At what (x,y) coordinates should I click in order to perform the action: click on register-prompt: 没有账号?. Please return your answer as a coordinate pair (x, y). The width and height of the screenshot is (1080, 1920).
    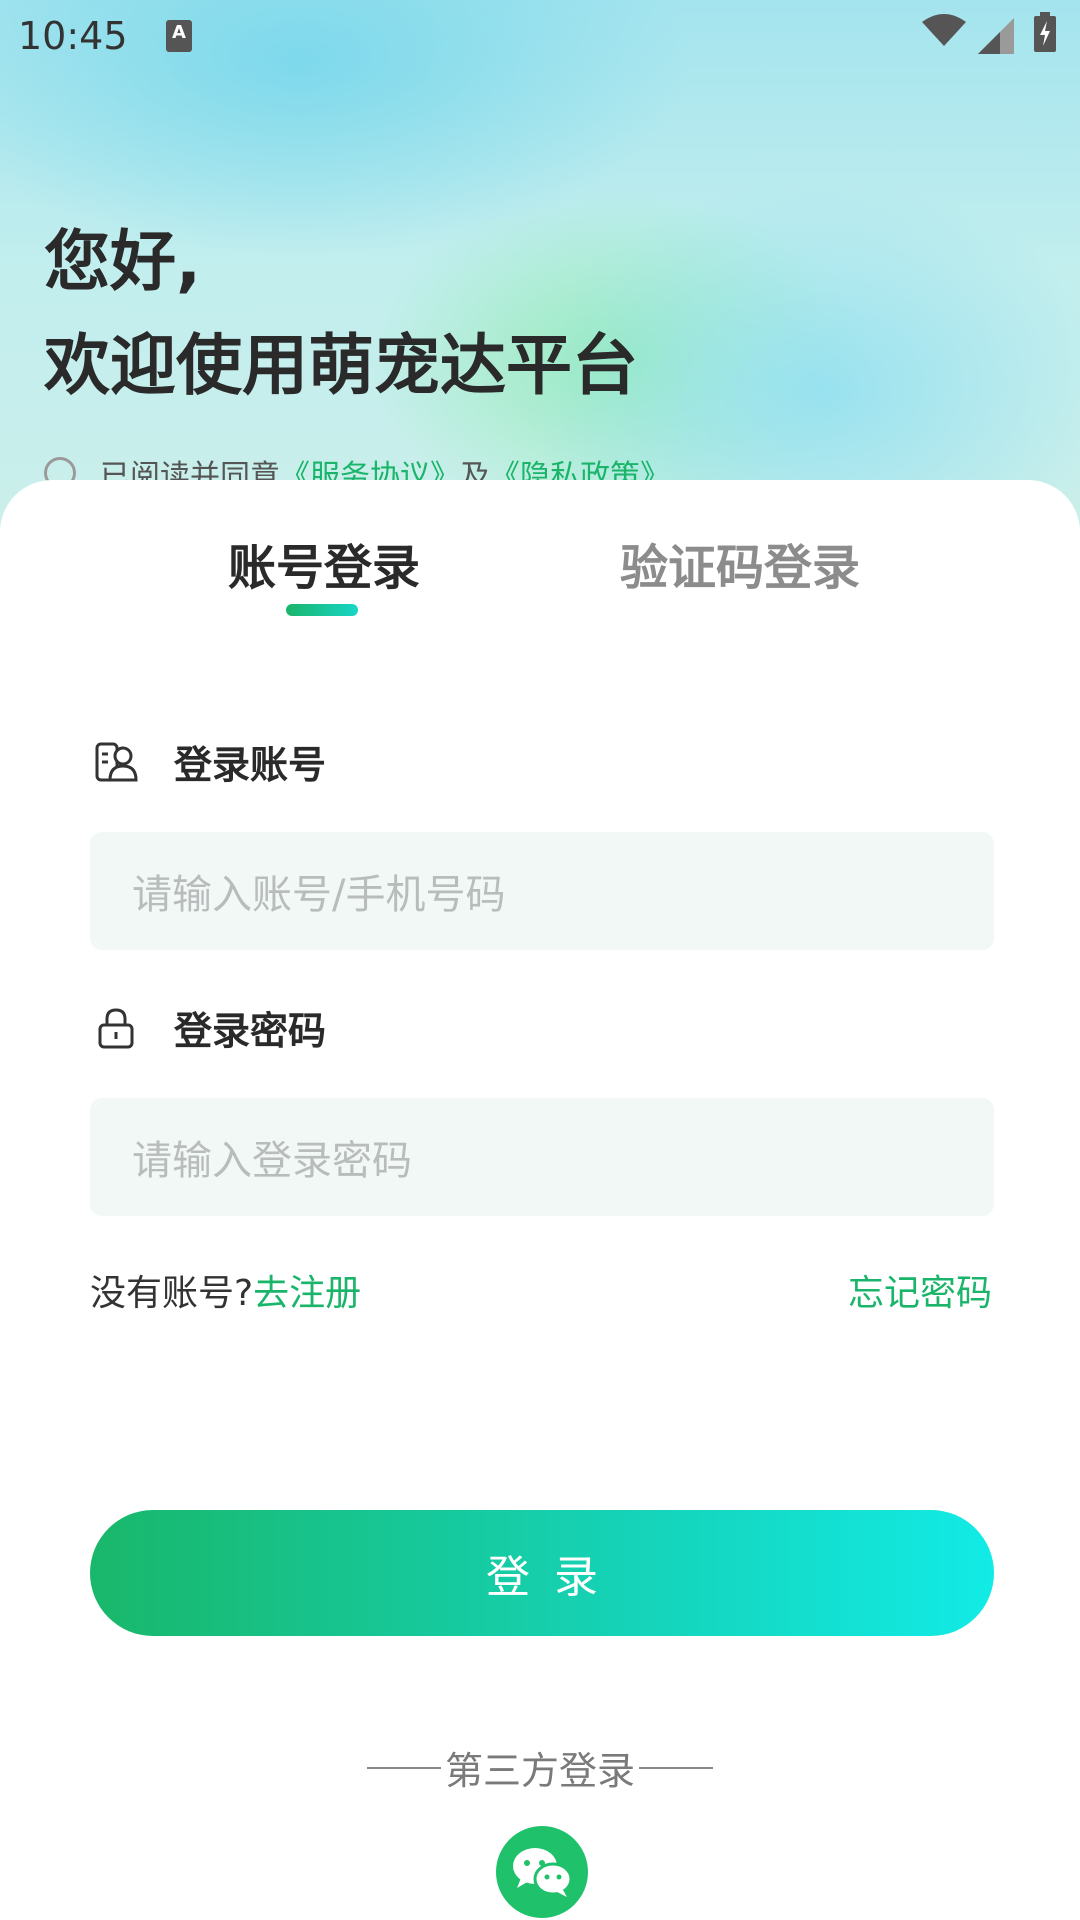
    Looking at the image, I should click on (172, 1293).